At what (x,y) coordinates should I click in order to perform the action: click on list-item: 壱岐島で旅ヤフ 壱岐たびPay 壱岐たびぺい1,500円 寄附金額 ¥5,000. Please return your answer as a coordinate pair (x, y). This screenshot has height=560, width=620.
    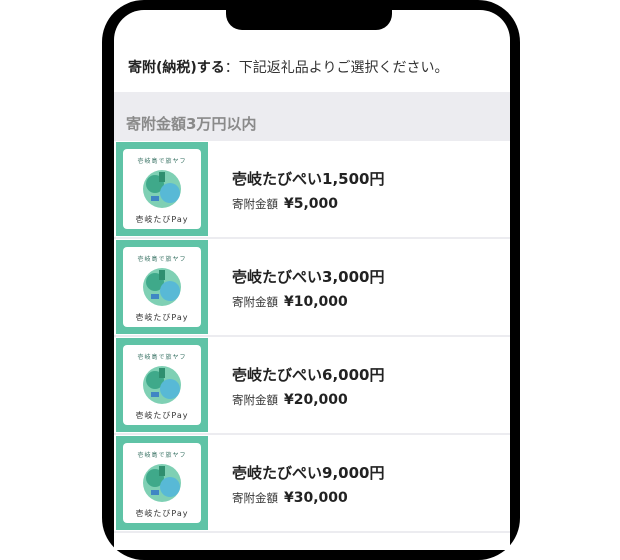
    Looking at the image, I should click on (312, 190).